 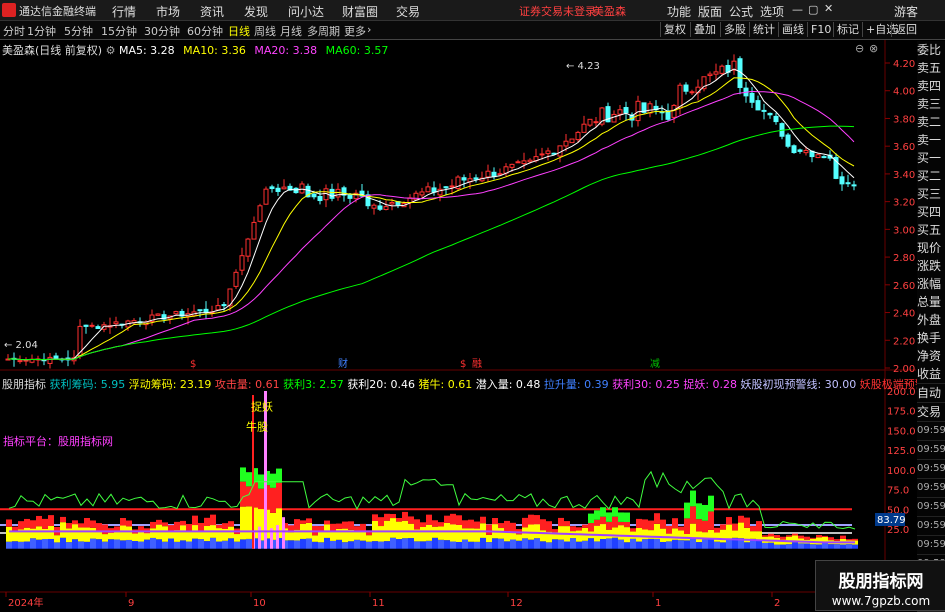 What do you see at coordinates (931, 50) in the screenshot?
I see `side-0: 委比` at bounding box center [931, 50].